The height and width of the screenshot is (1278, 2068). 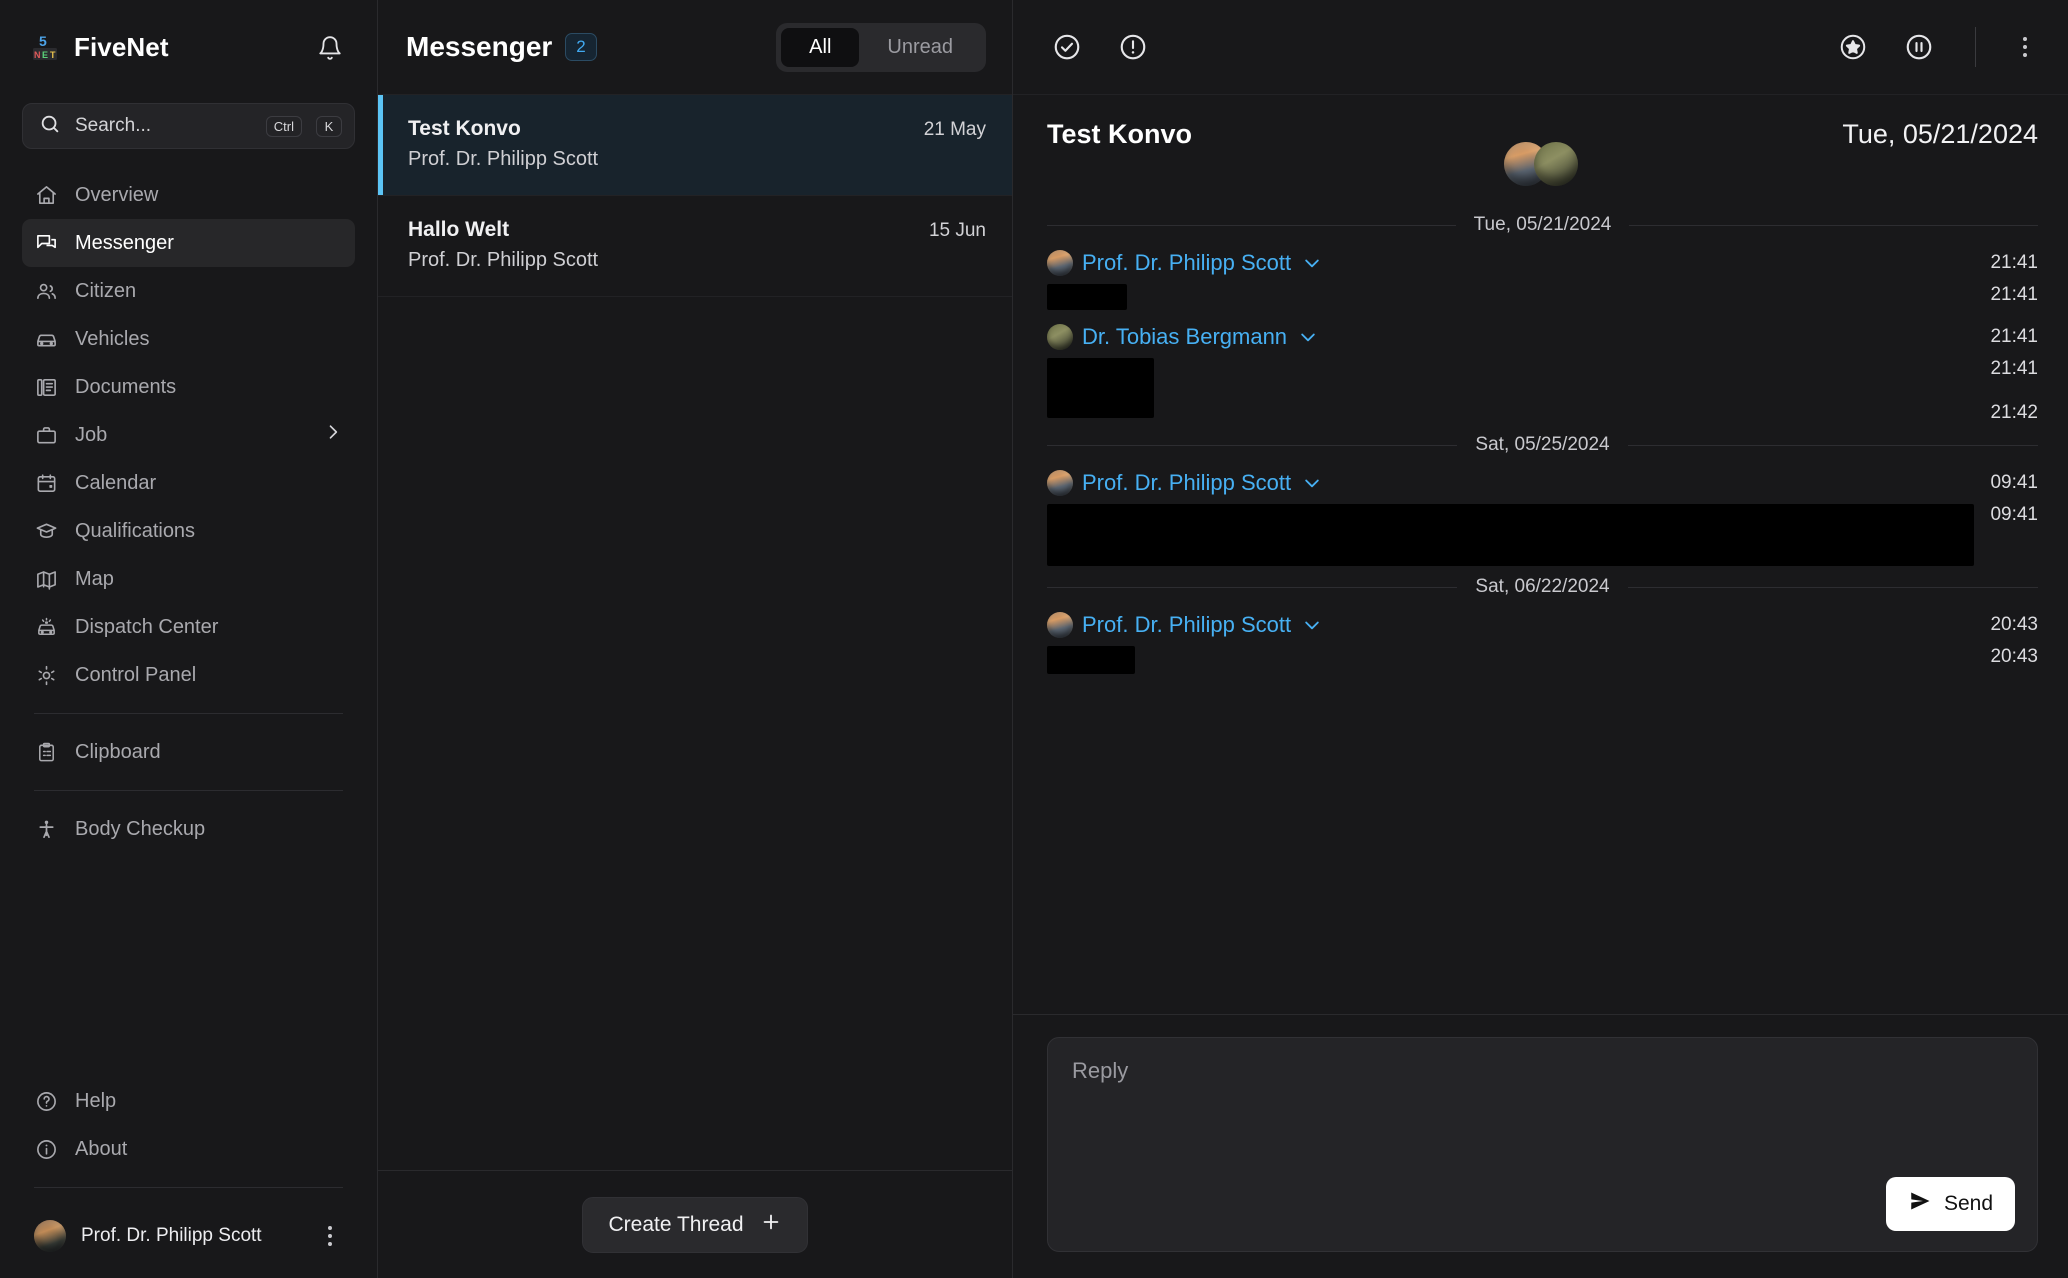 What do you see at coordinates (188, 291) in the screenshot?
I see `sidebar-item-citizen: Citizen` at bounding box center [188, 291].